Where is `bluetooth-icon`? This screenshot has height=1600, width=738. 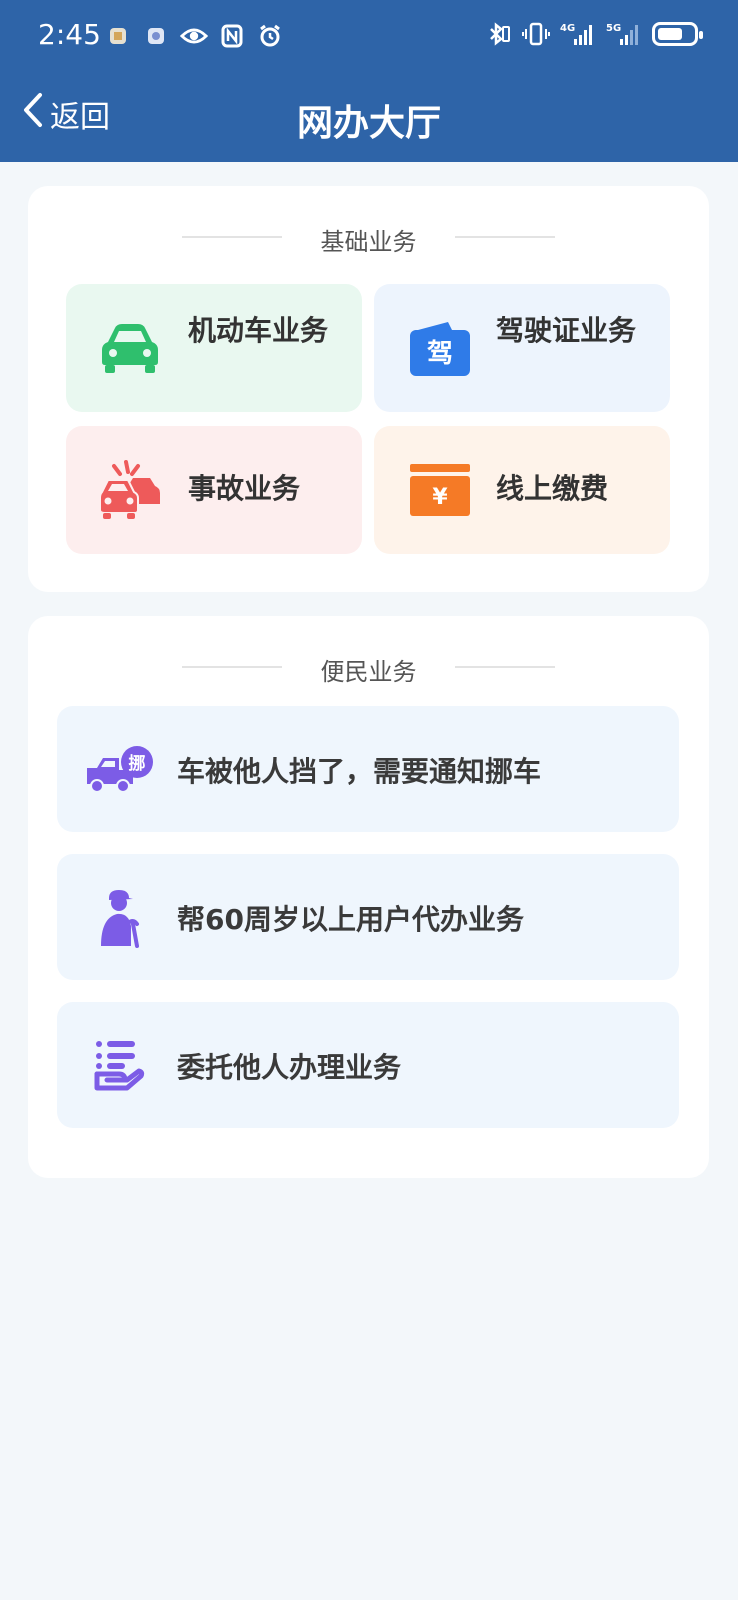 bluetooth-icon is located at coordinates (498, 34).